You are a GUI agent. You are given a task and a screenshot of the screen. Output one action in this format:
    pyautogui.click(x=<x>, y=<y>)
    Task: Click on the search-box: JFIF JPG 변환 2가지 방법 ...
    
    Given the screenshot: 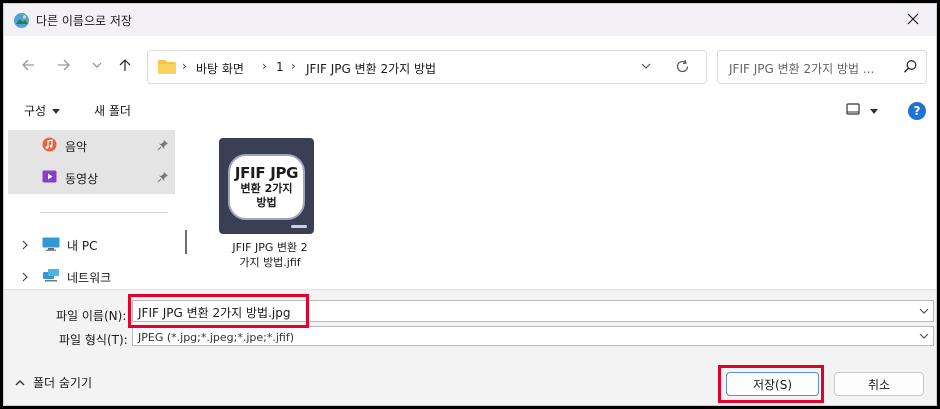 What is the action you would take?
    pyautogui.click(x=822, y=67)
    